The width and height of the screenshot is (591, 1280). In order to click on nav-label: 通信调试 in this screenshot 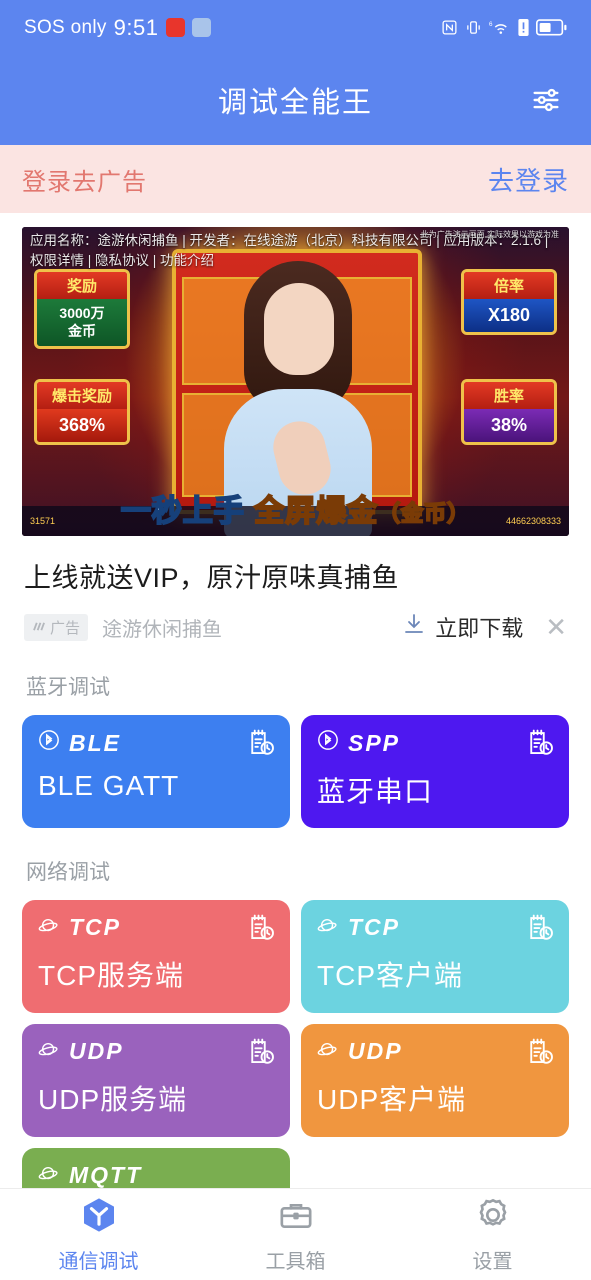, I will do `click(98, 1262)`.